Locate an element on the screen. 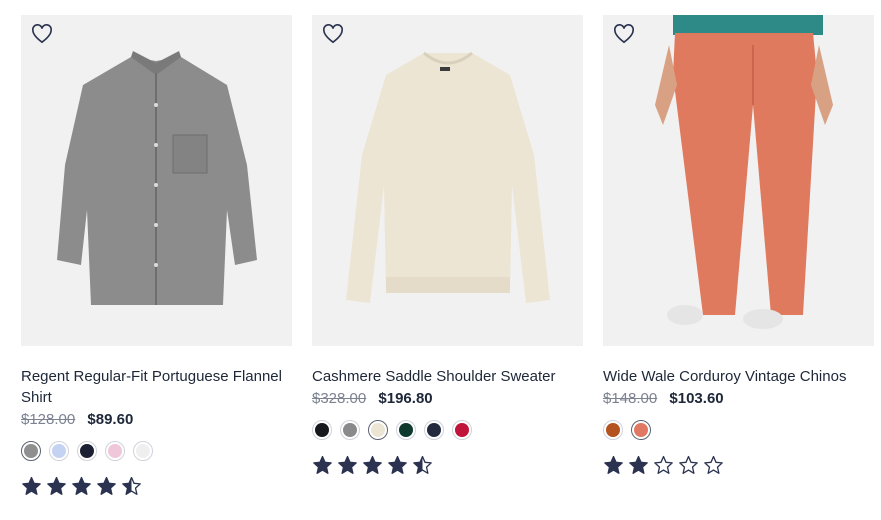  sale-price: $103.60 is located at coordinates (696, 398).